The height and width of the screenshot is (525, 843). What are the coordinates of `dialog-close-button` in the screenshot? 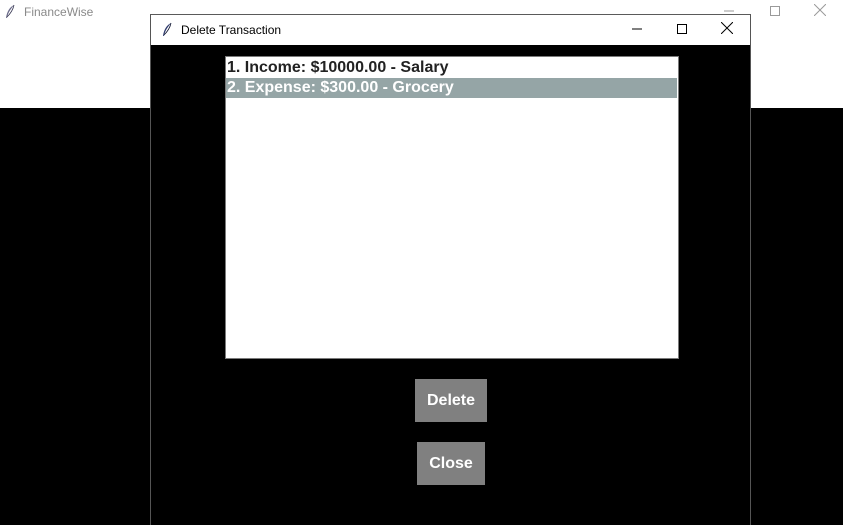 It's located at (727, 30).